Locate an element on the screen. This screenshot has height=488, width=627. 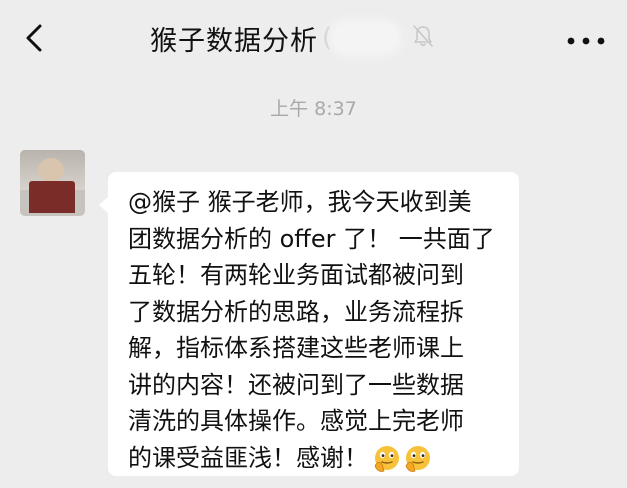
chat-title-group: 猴子数据分析 ( is located at coordinates (273, 38).